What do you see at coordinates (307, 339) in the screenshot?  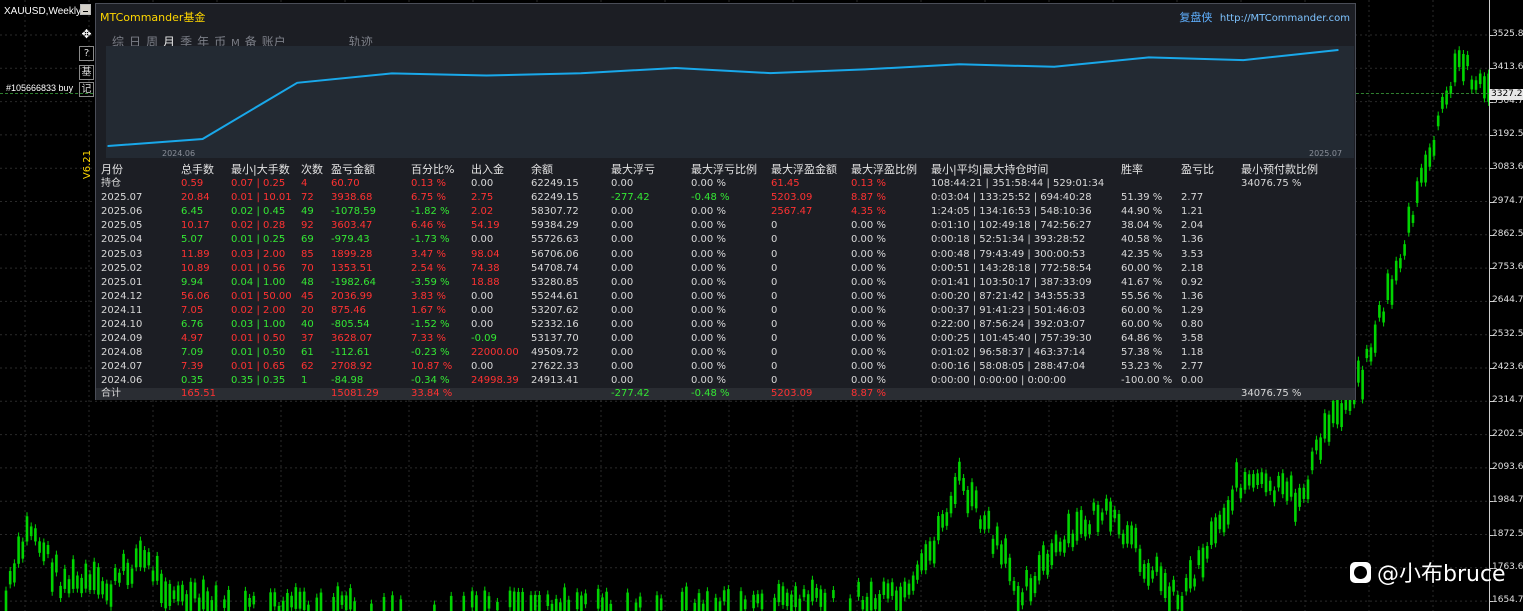 I see `table-cell: 37` at bounding box center [307, 339].